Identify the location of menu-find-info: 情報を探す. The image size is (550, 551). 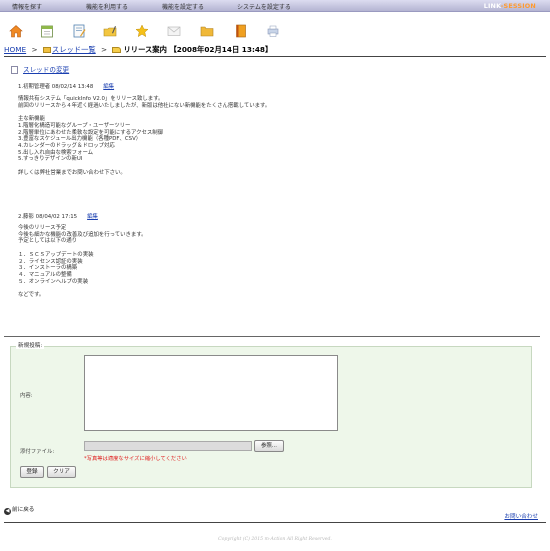
(27, 6).